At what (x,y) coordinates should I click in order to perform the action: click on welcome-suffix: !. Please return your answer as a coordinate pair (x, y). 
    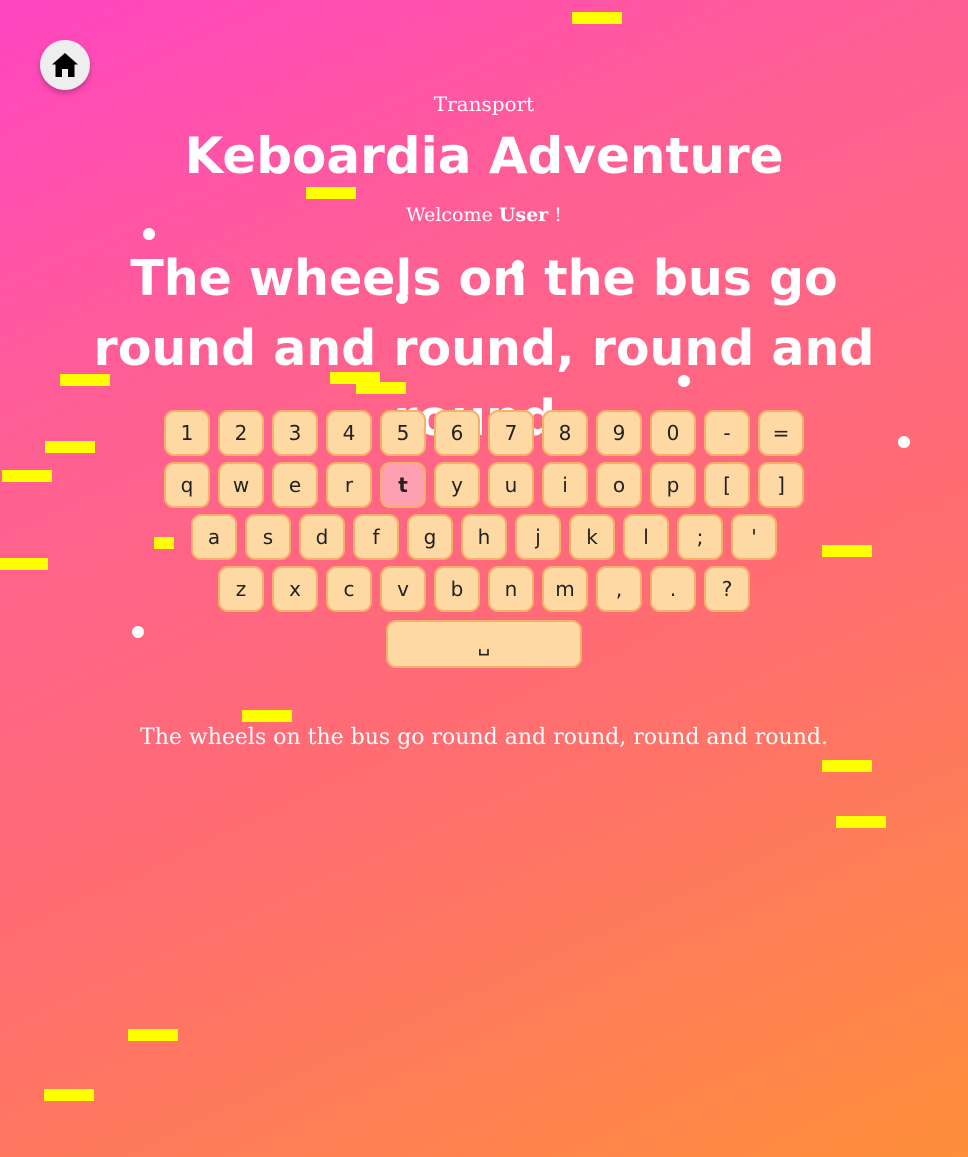
    Looking at the image, I should click on (558, 215).